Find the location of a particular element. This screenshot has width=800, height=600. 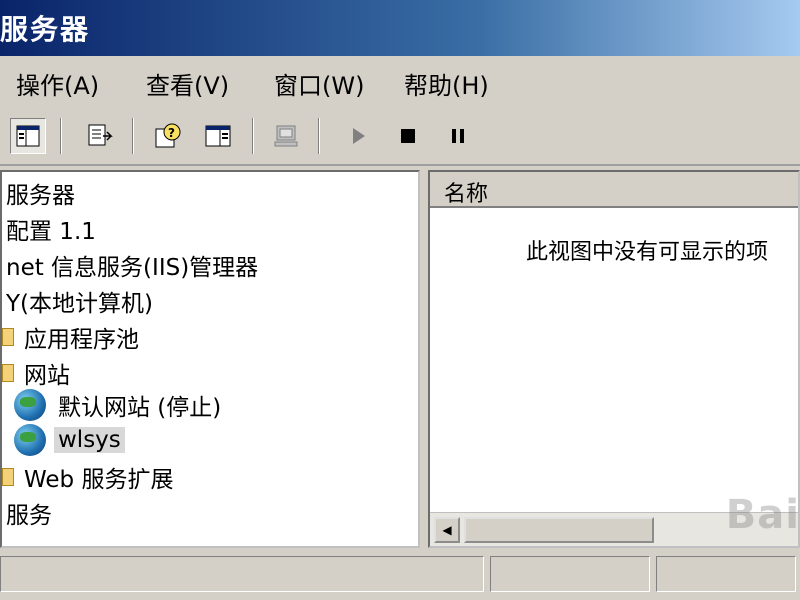

toolbar: ? is located at coordinates (400, 137).